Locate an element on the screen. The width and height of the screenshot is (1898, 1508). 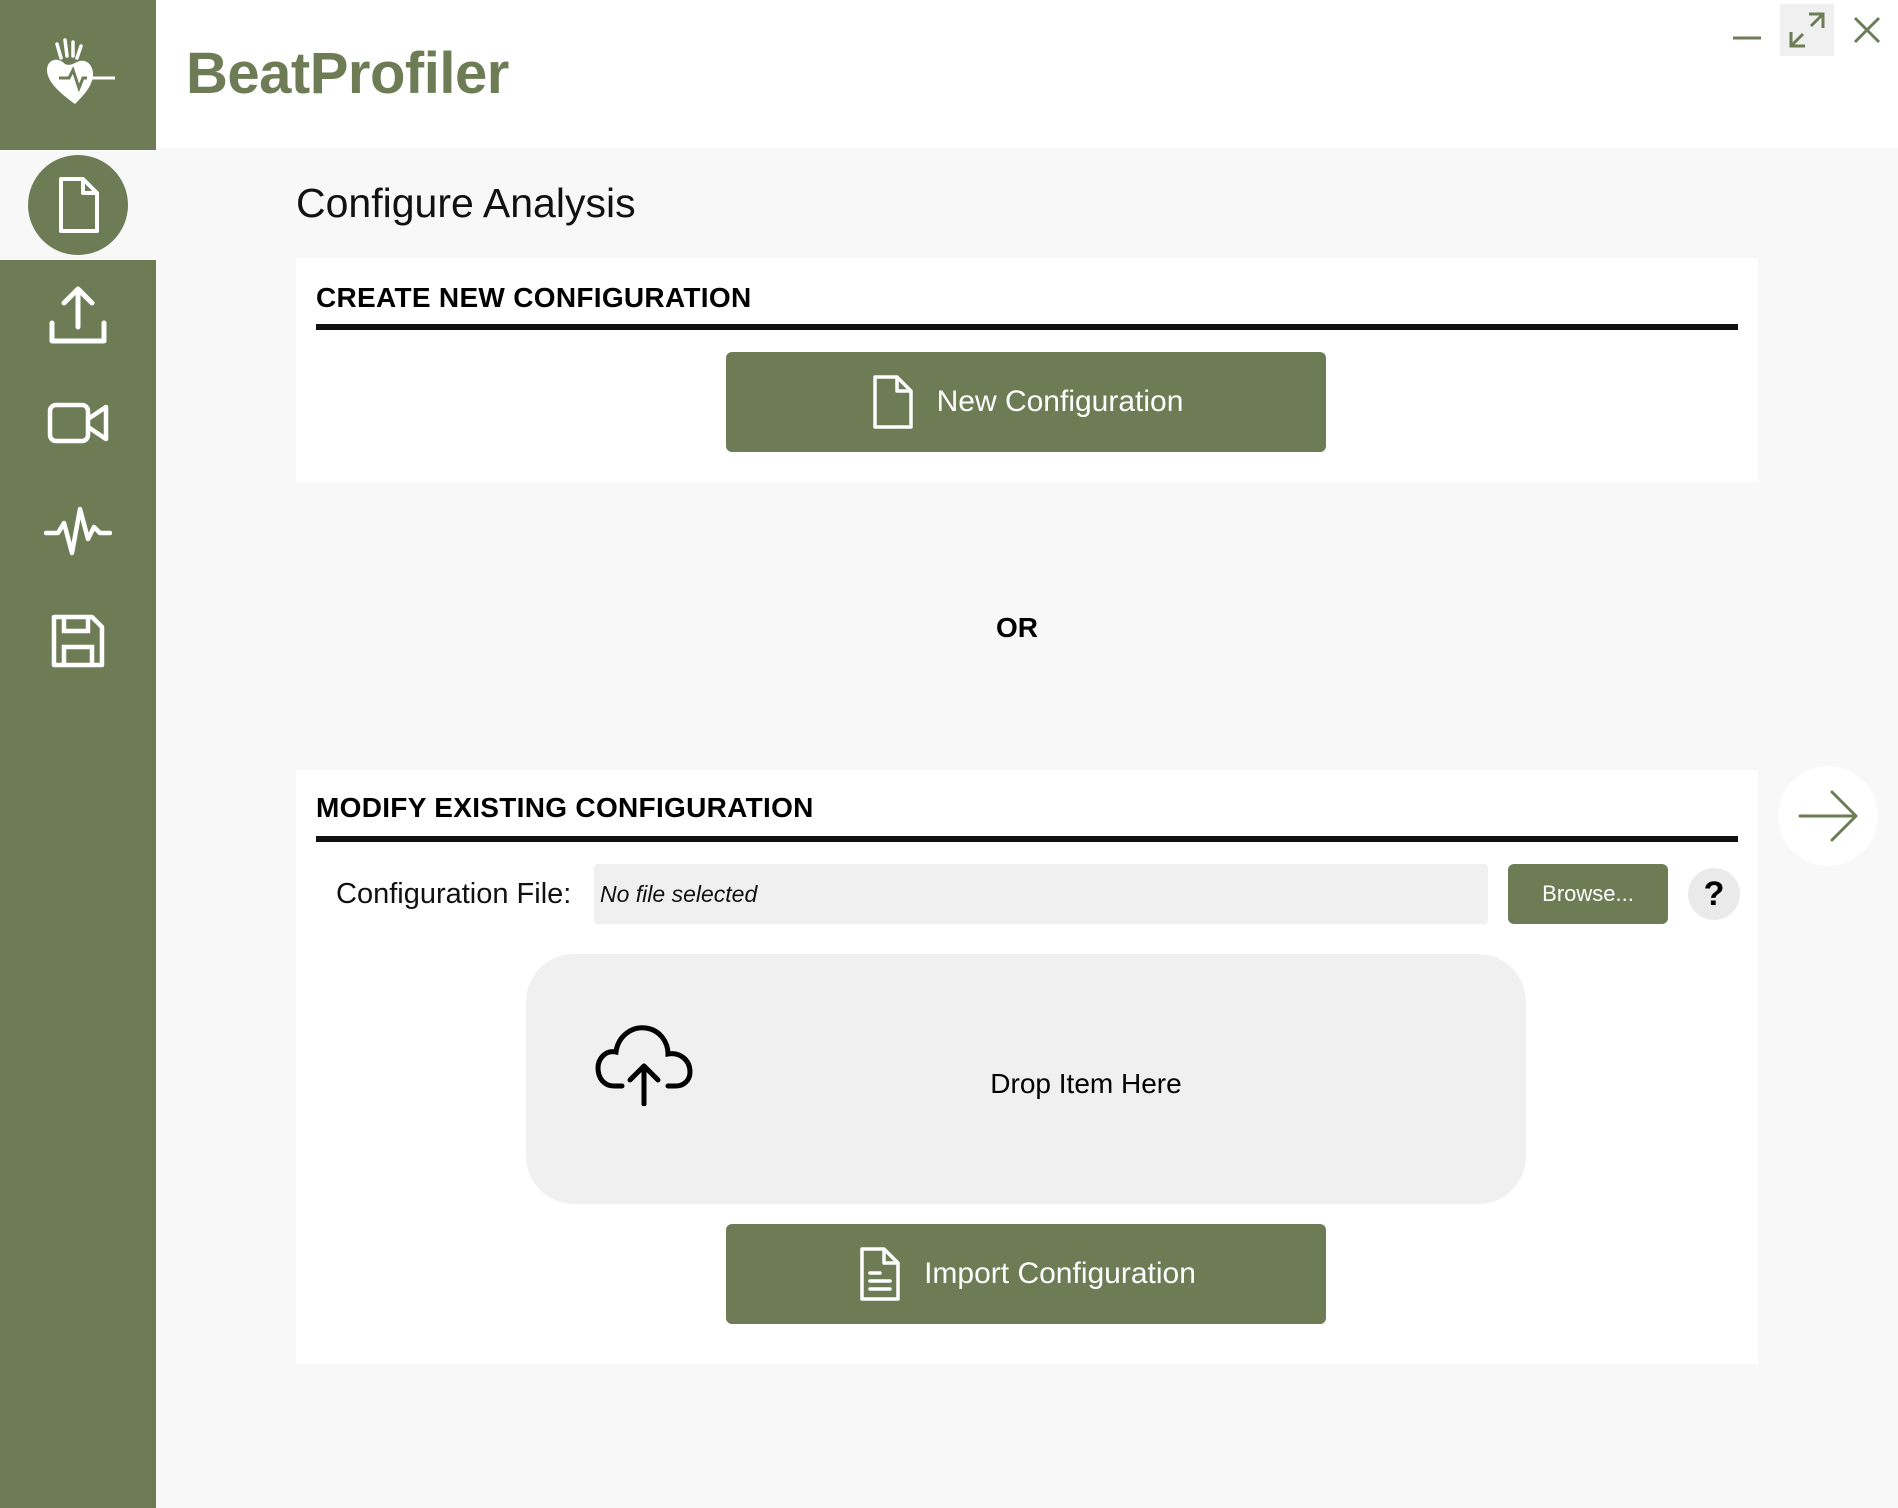
configuration-file-label: Configuration File: is located at coordinates (454, 894).